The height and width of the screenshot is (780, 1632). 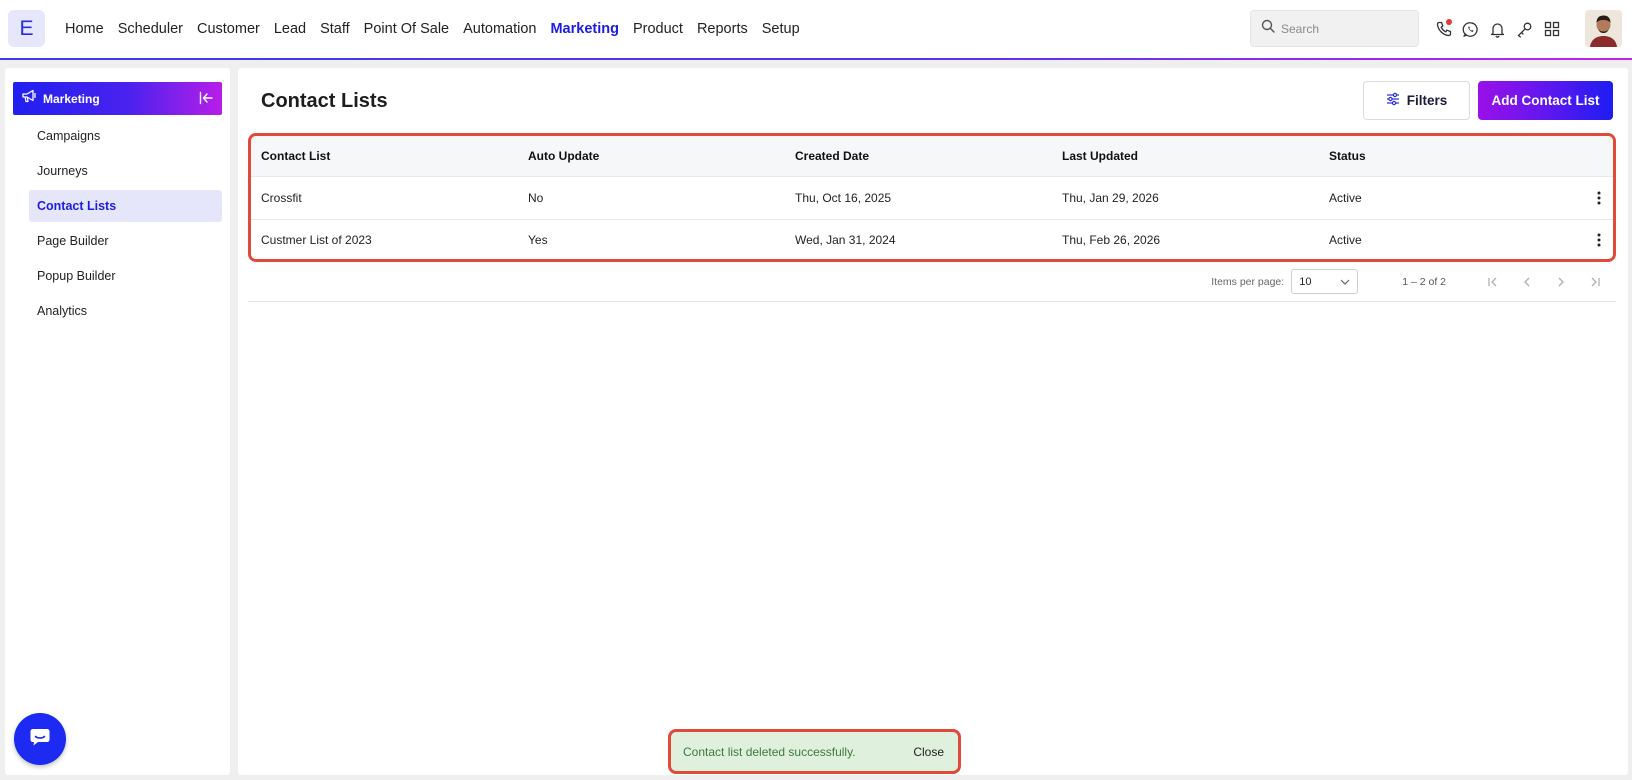 I want to click on cell-auto-update: Yes, so click(x=538, y=239).